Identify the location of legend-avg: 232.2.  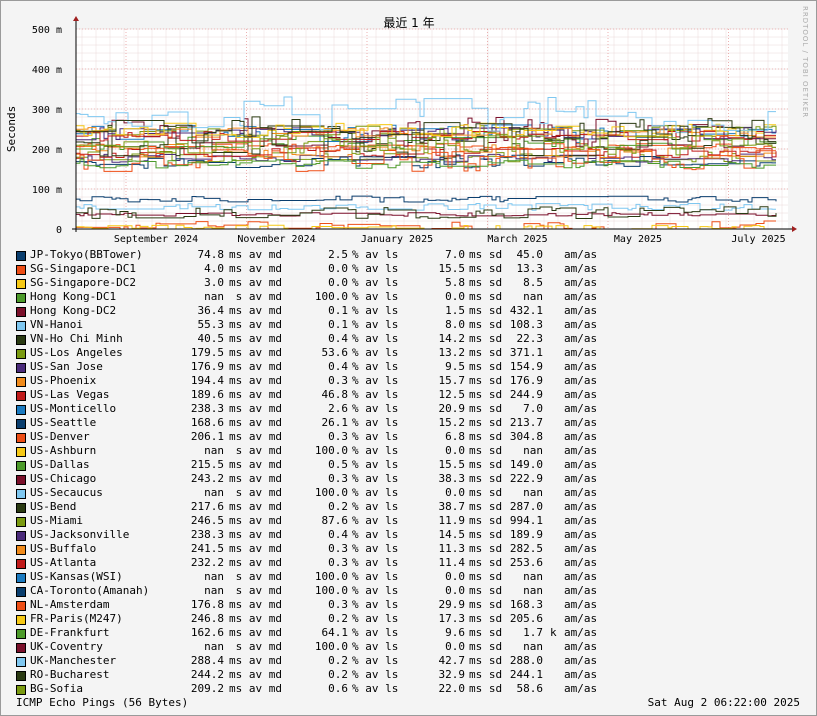
(207, 562).